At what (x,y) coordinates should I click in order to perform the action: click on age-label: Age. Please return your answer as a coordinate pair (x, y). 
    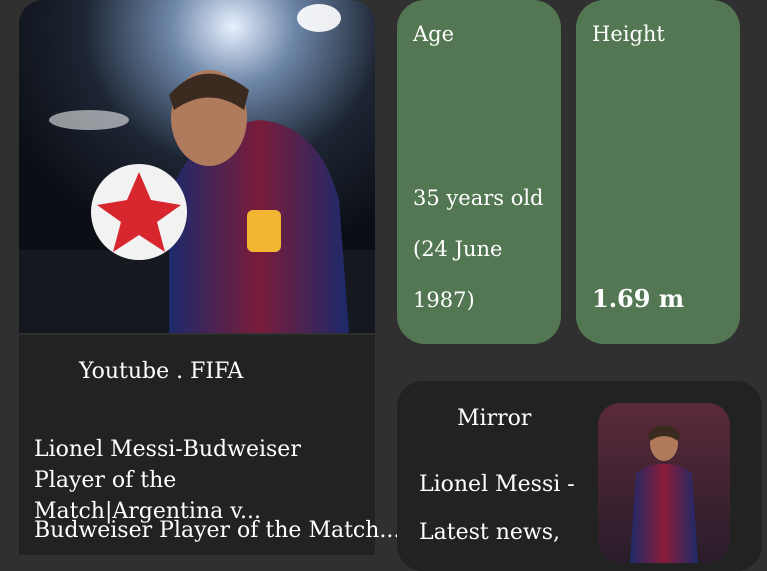
    Looking at the image, I should click on (434, 34).